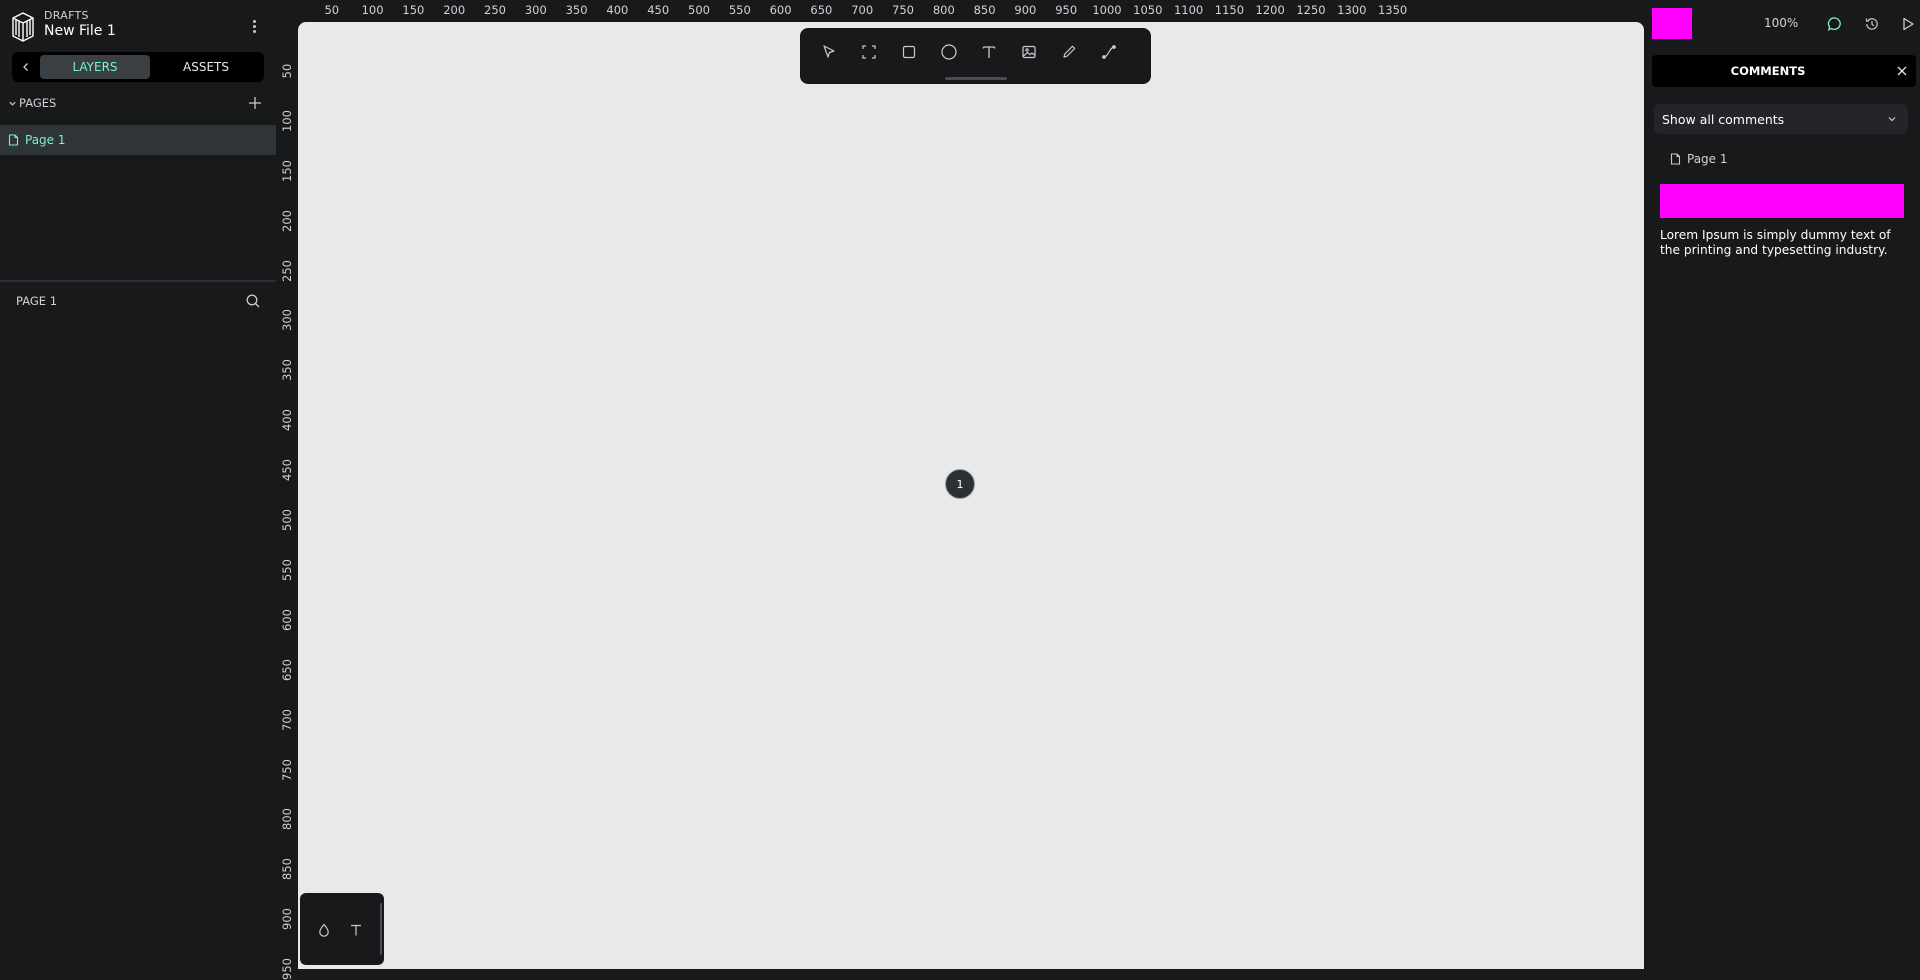 This screenshot has height=980, width=1920. Describe the element at coordinates (1107, 10) in the screenshot. I see `ruler-tick-label: 1000` at that location.